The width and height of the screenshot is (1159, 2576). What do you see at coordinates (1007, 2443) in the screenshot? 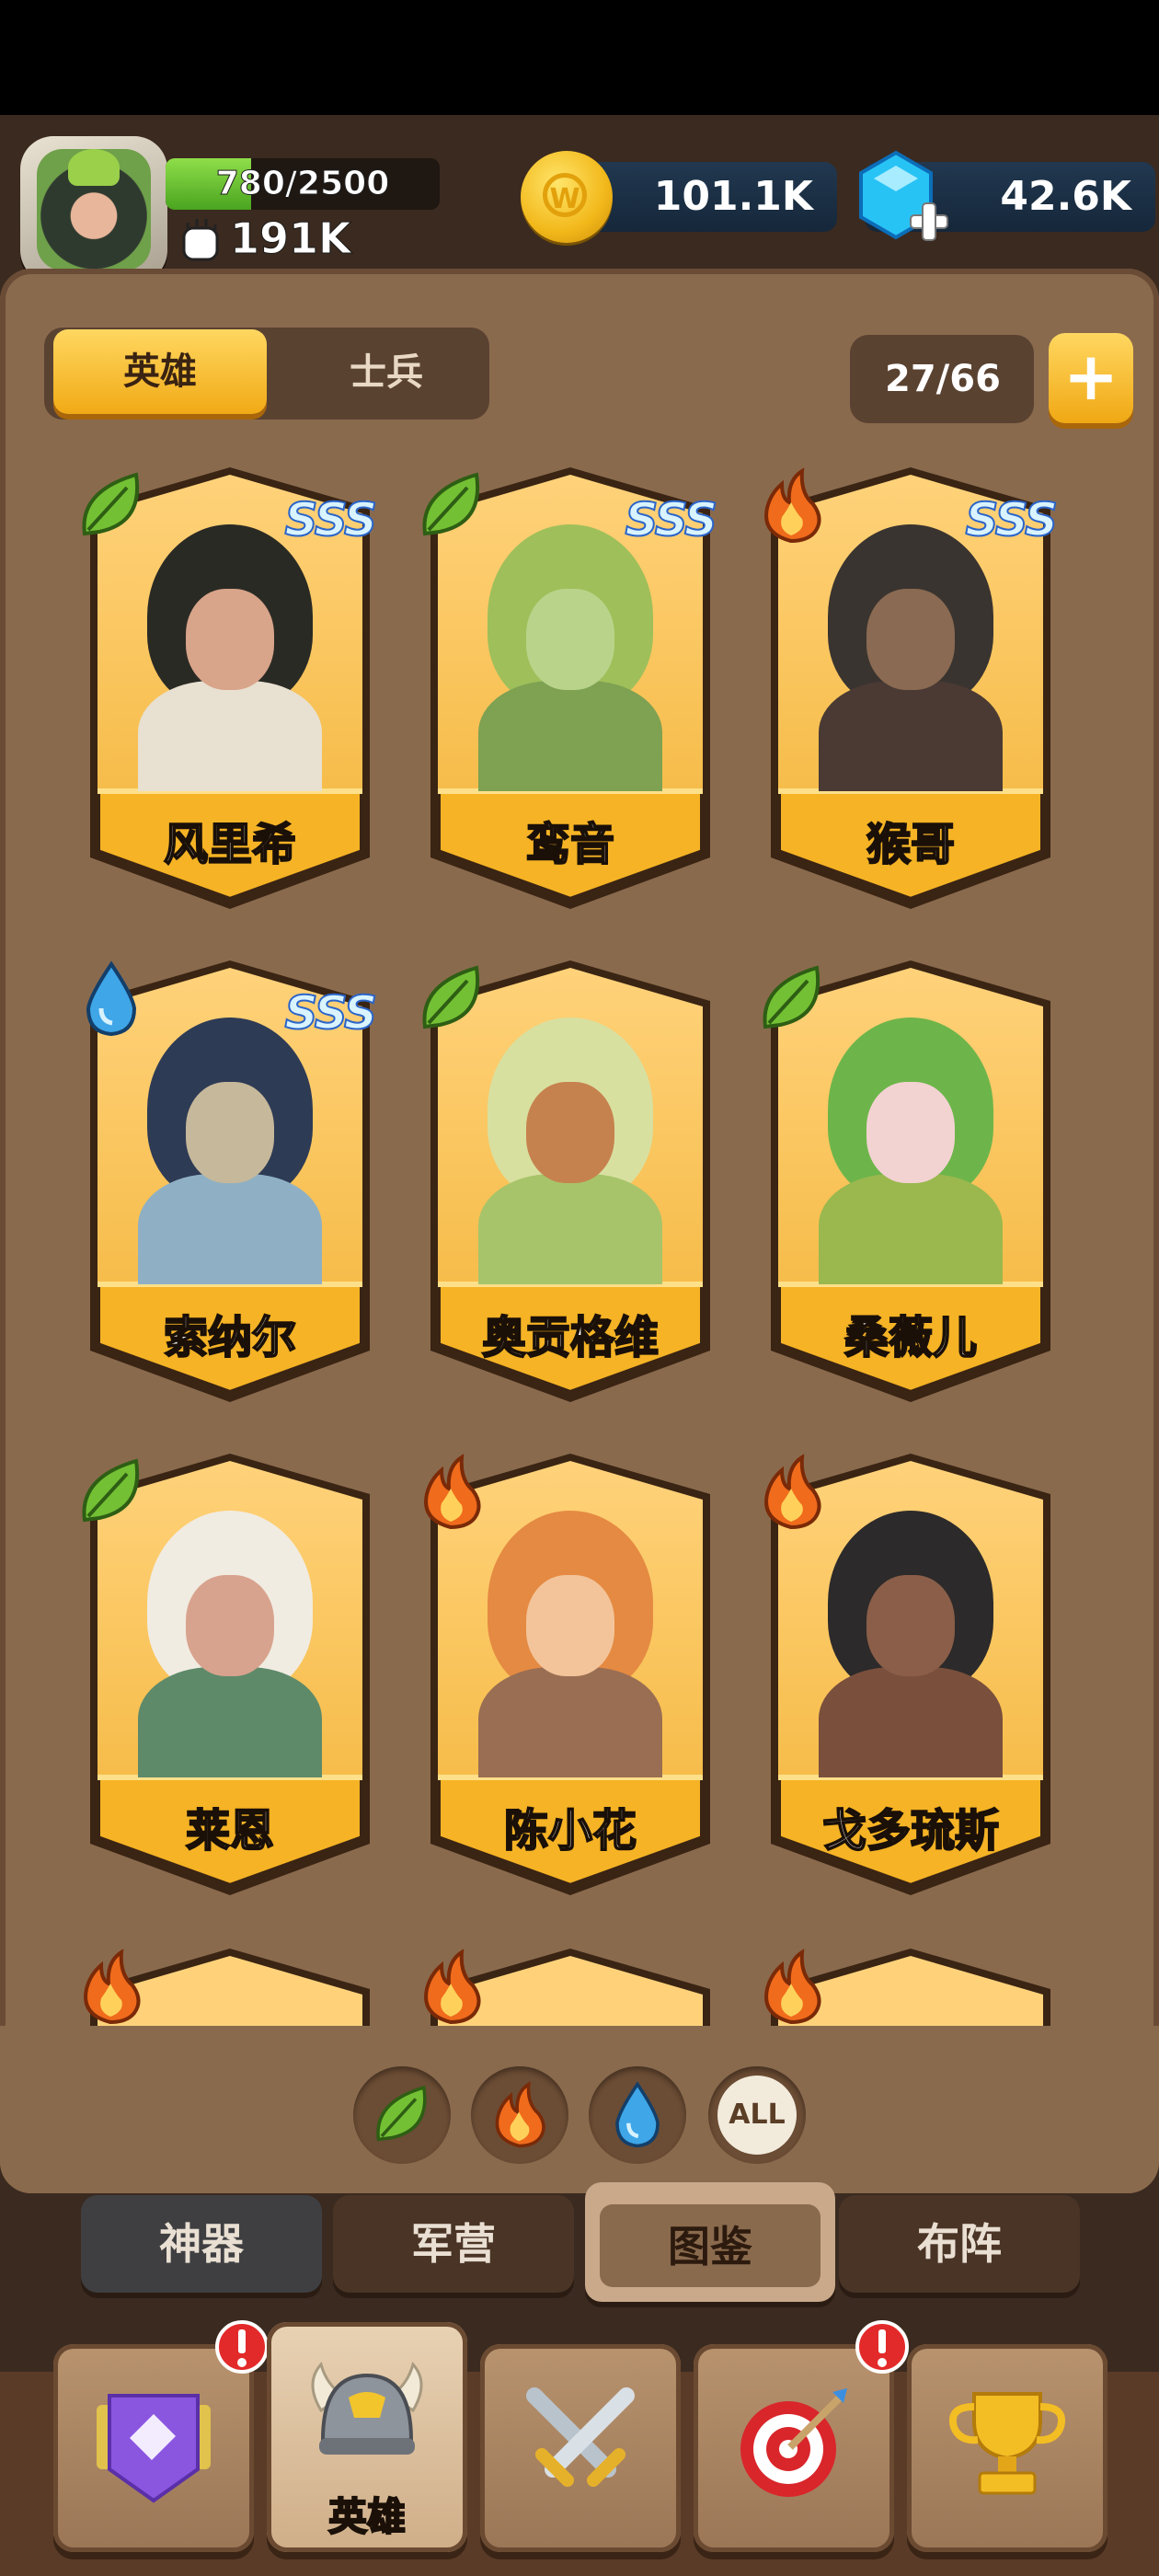
I see `trophy-icon` at bounding box center [1007, 2443].